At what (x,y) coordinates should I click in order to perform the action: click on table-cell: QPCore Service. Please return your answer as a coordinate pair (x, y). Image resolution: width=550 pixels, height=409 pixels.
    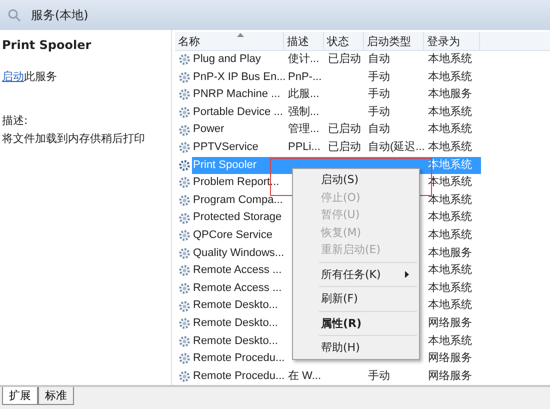
    Looking at the image, I should click on (238, 235).